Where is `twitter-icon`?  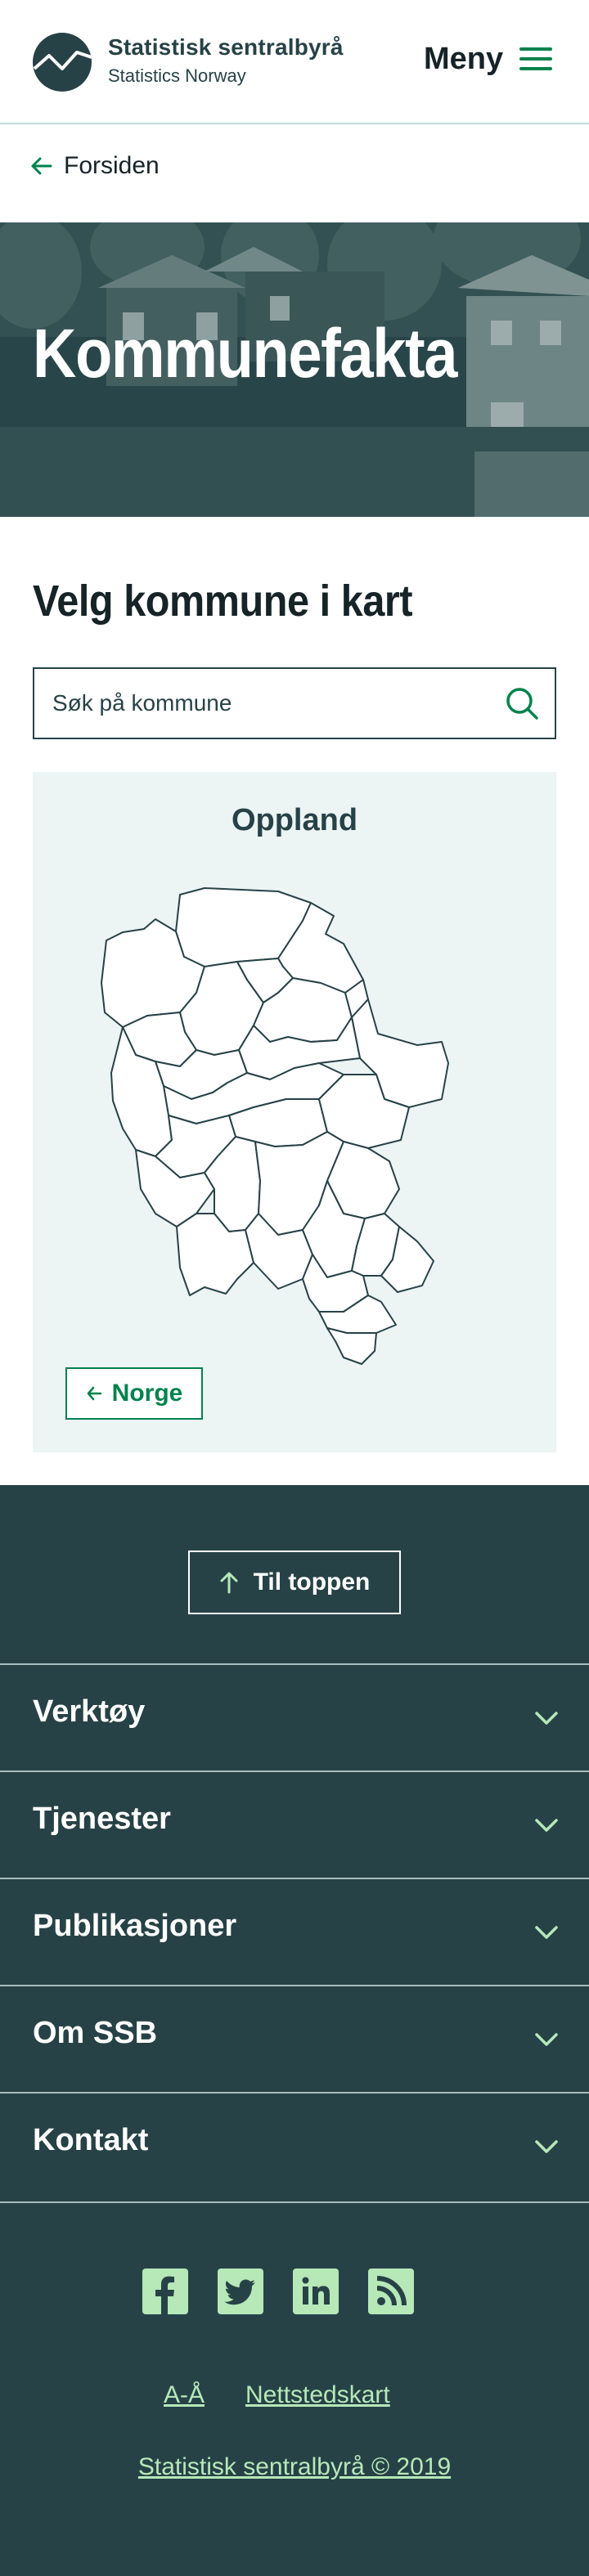 twitter-icon is located at coordinates (239, 2292).